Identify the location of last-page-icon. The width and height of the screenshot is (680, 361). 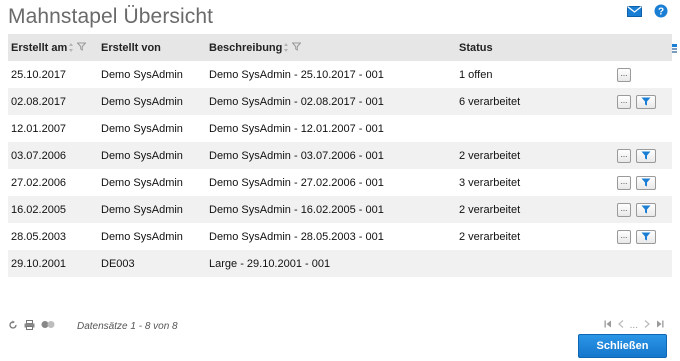
(660, 325).